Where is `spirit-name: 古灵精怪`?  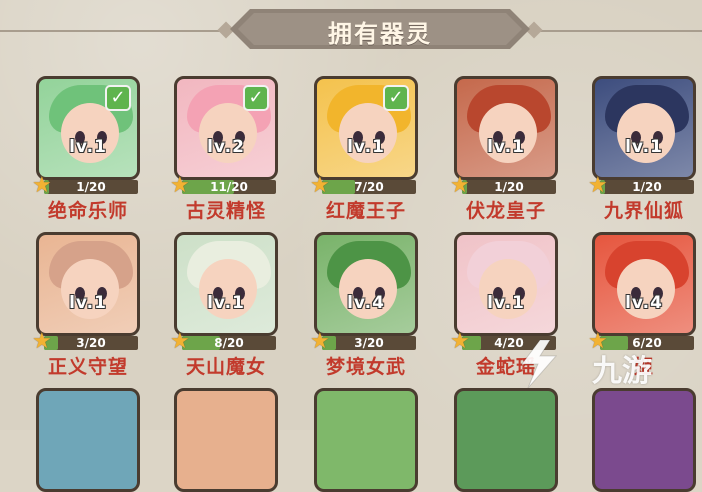
spirit-name: 古灵精怪 is located at coordinates (225, 211).